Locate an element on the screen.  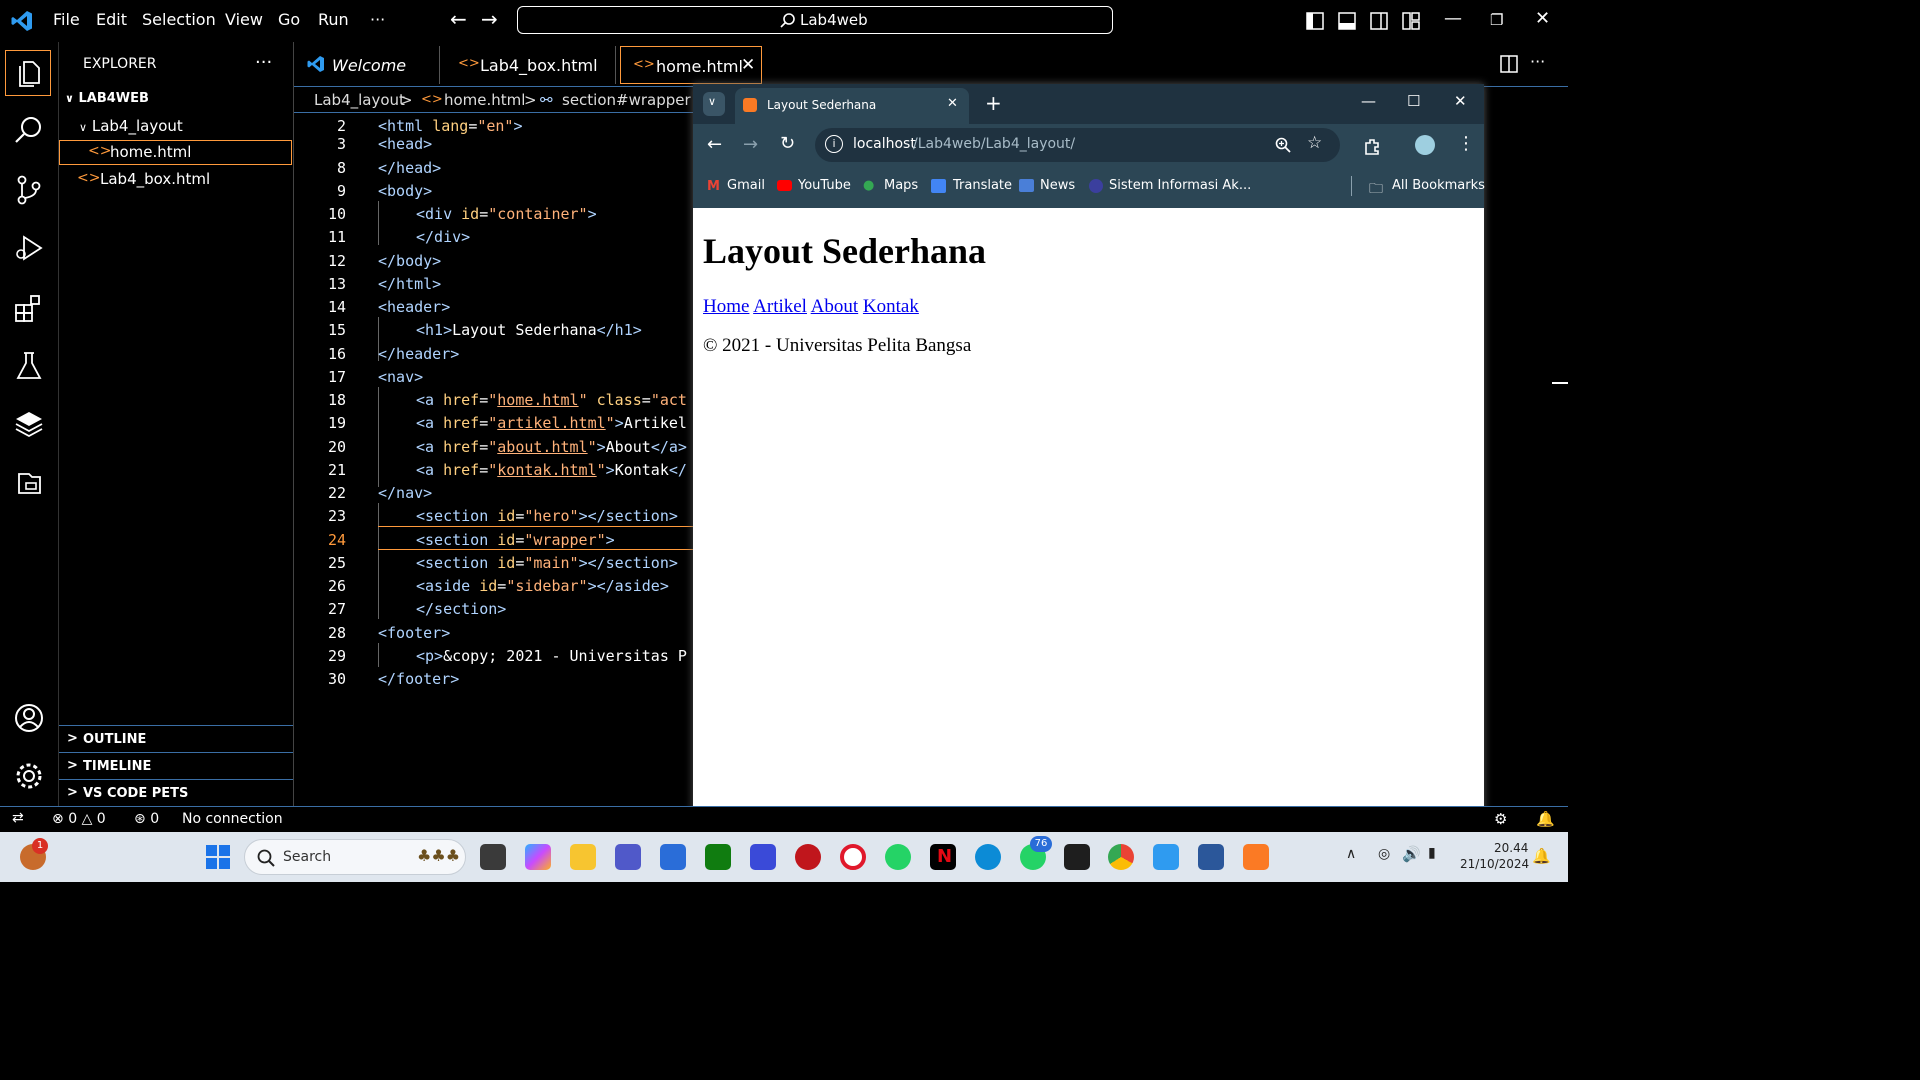
vscode-icon is located at coordinates (1166, 857).